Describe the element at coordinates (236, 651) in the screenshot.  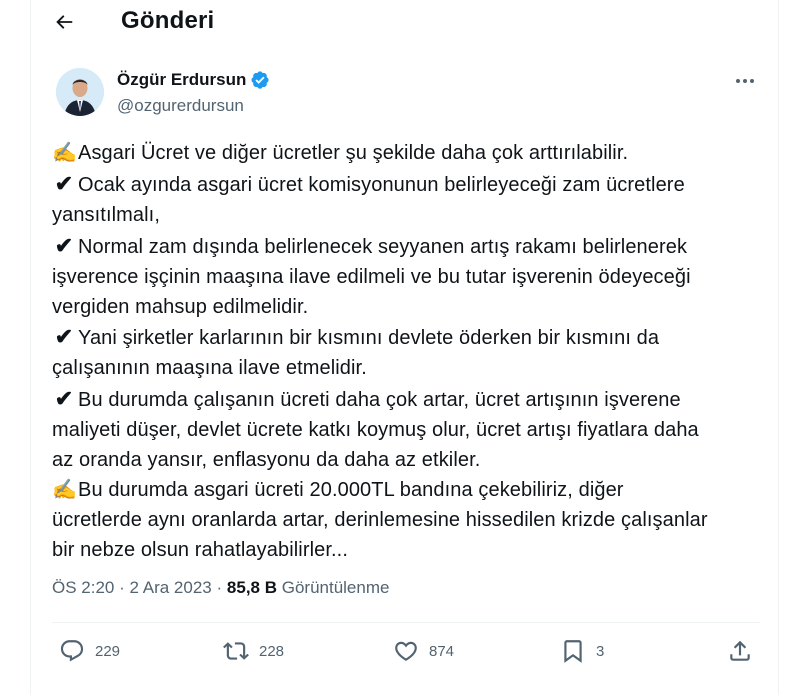
I see `repost-icon` at that location.